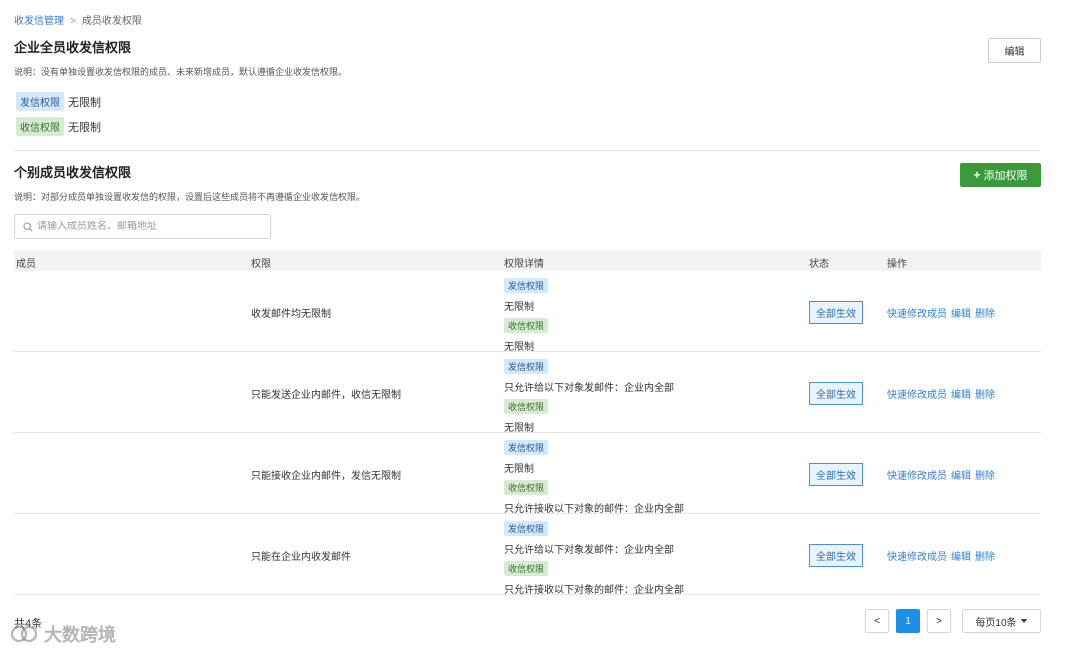 This screenshot has height=656, width=1080. Describe the element at coordinates (291, 314) in the screenshot. I see `row-permission: 收发邮件均无限制` at that location.